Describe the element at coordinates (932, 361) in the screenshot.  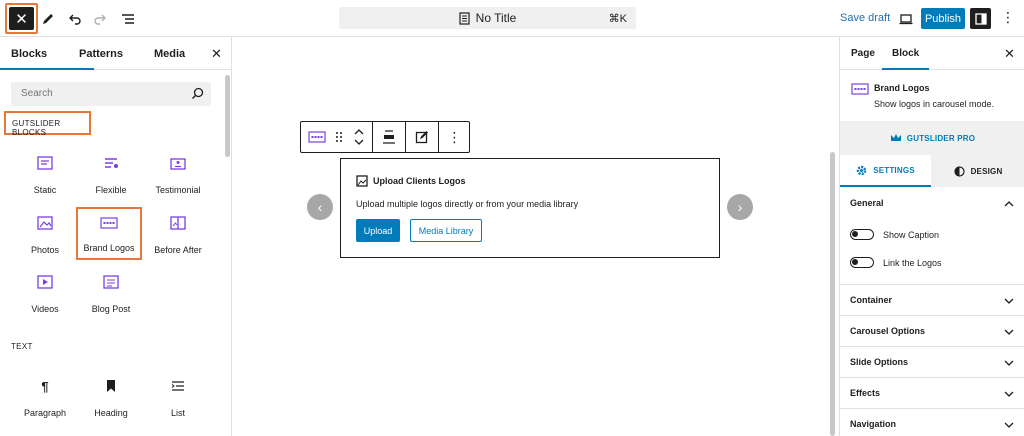
I see `panel-slide-options: Slide Options` at that location.